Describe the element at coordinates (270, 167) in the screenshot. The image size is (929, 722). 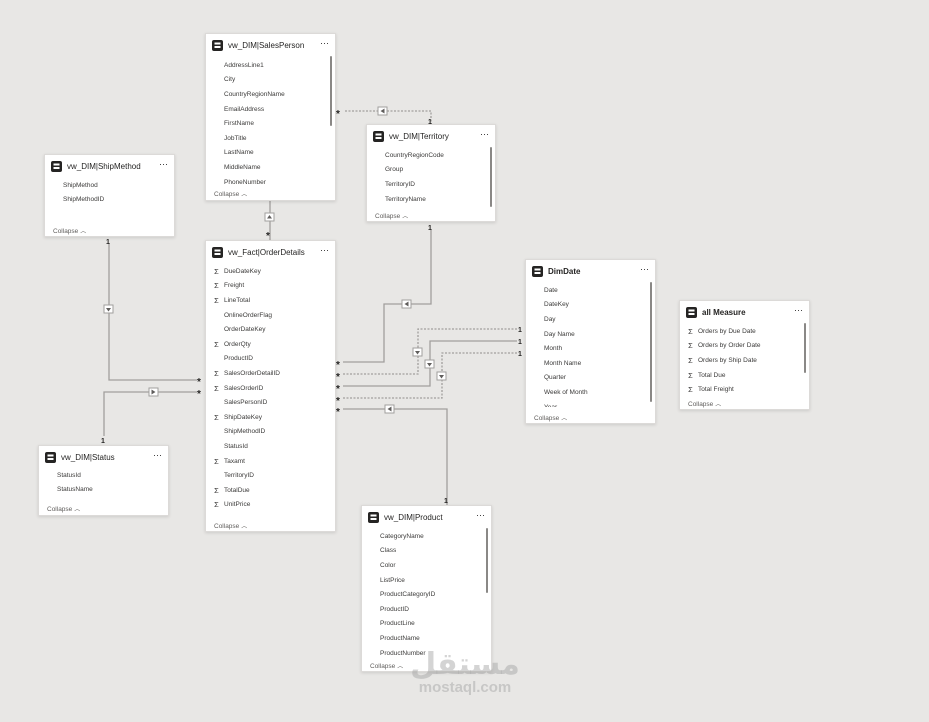
I see `field-row: ΣMiddleName` at that location.